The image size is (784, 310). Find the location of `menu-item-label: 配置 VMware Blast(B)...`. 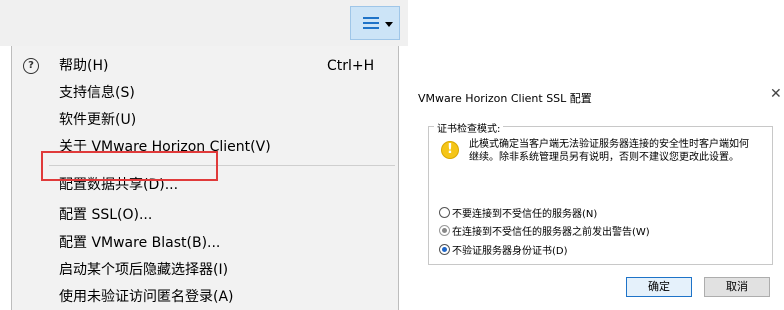

menu-item-label: 配置 VMware Blast(B)... is located at coordinates (140, 243).